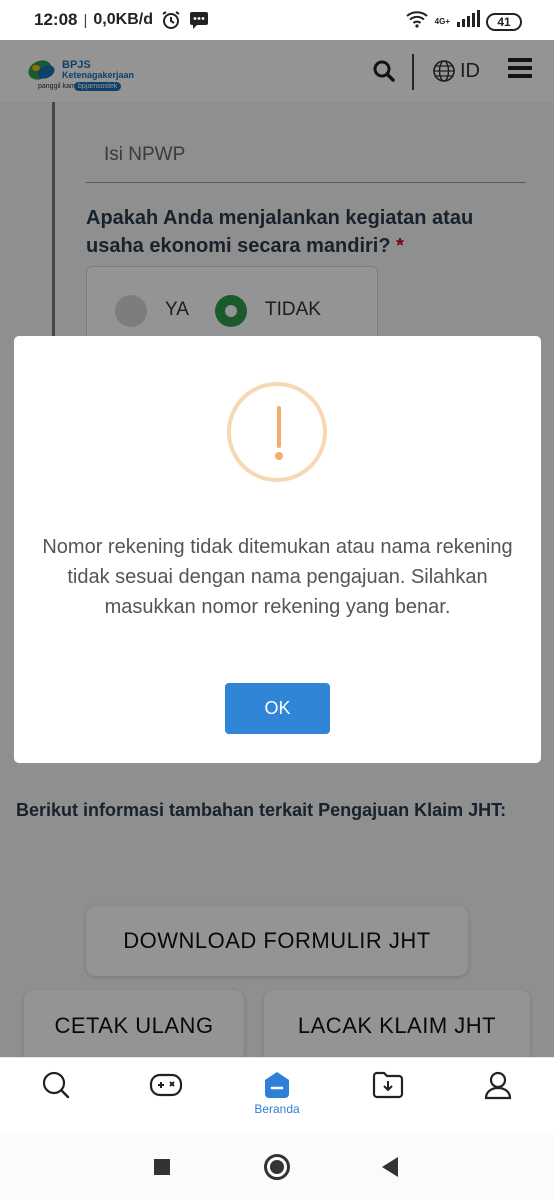 The image size is (554, 1200). Describe the element at coordinates (56, 19) in the screenshot. I see `status-time: 12:08` at that location.